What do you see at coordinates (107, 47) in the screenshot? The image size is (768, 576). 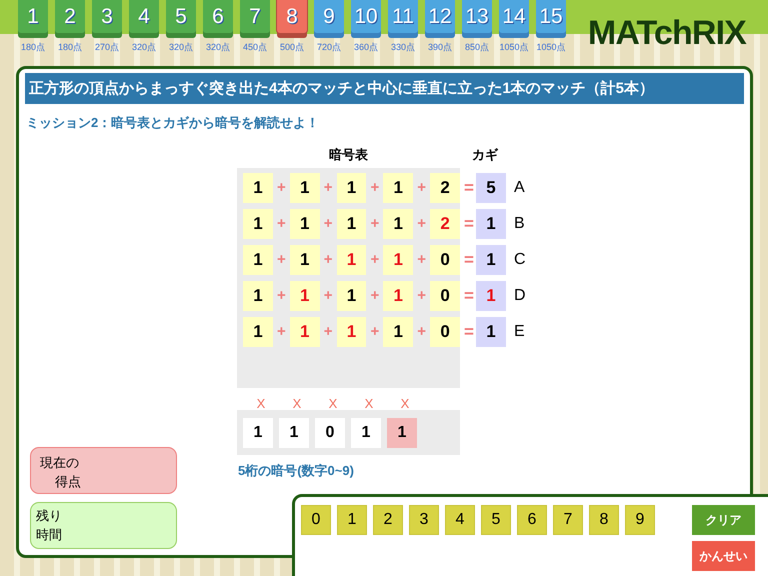 I see `stage-score: 270点` at bounding box center [107, 47].